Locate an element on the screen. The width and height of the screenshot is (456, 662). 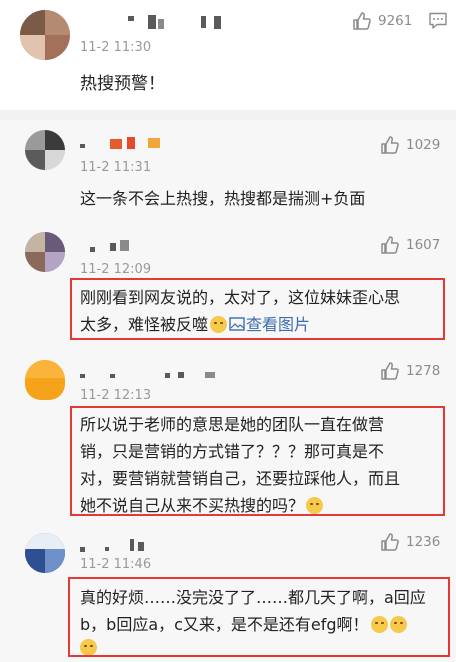
comment-text: 热搜预警！ is located at coordinates (122, 84).